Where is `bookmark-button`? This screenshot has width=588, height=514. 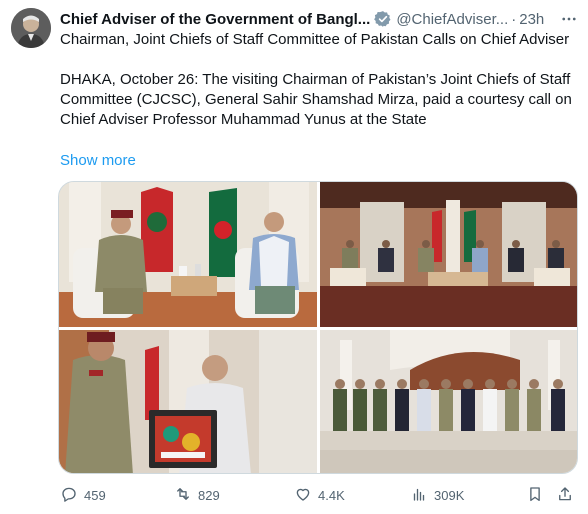 bookmark-button is located at coordinates (535, 495).